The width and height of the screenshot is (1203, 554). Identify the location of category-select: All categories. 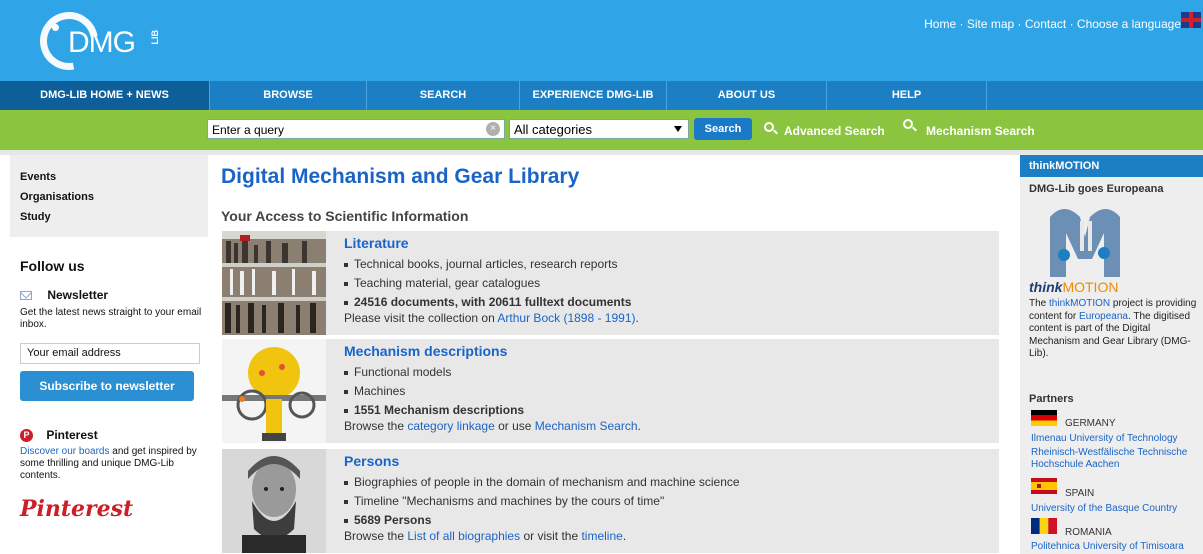
(599, 129).